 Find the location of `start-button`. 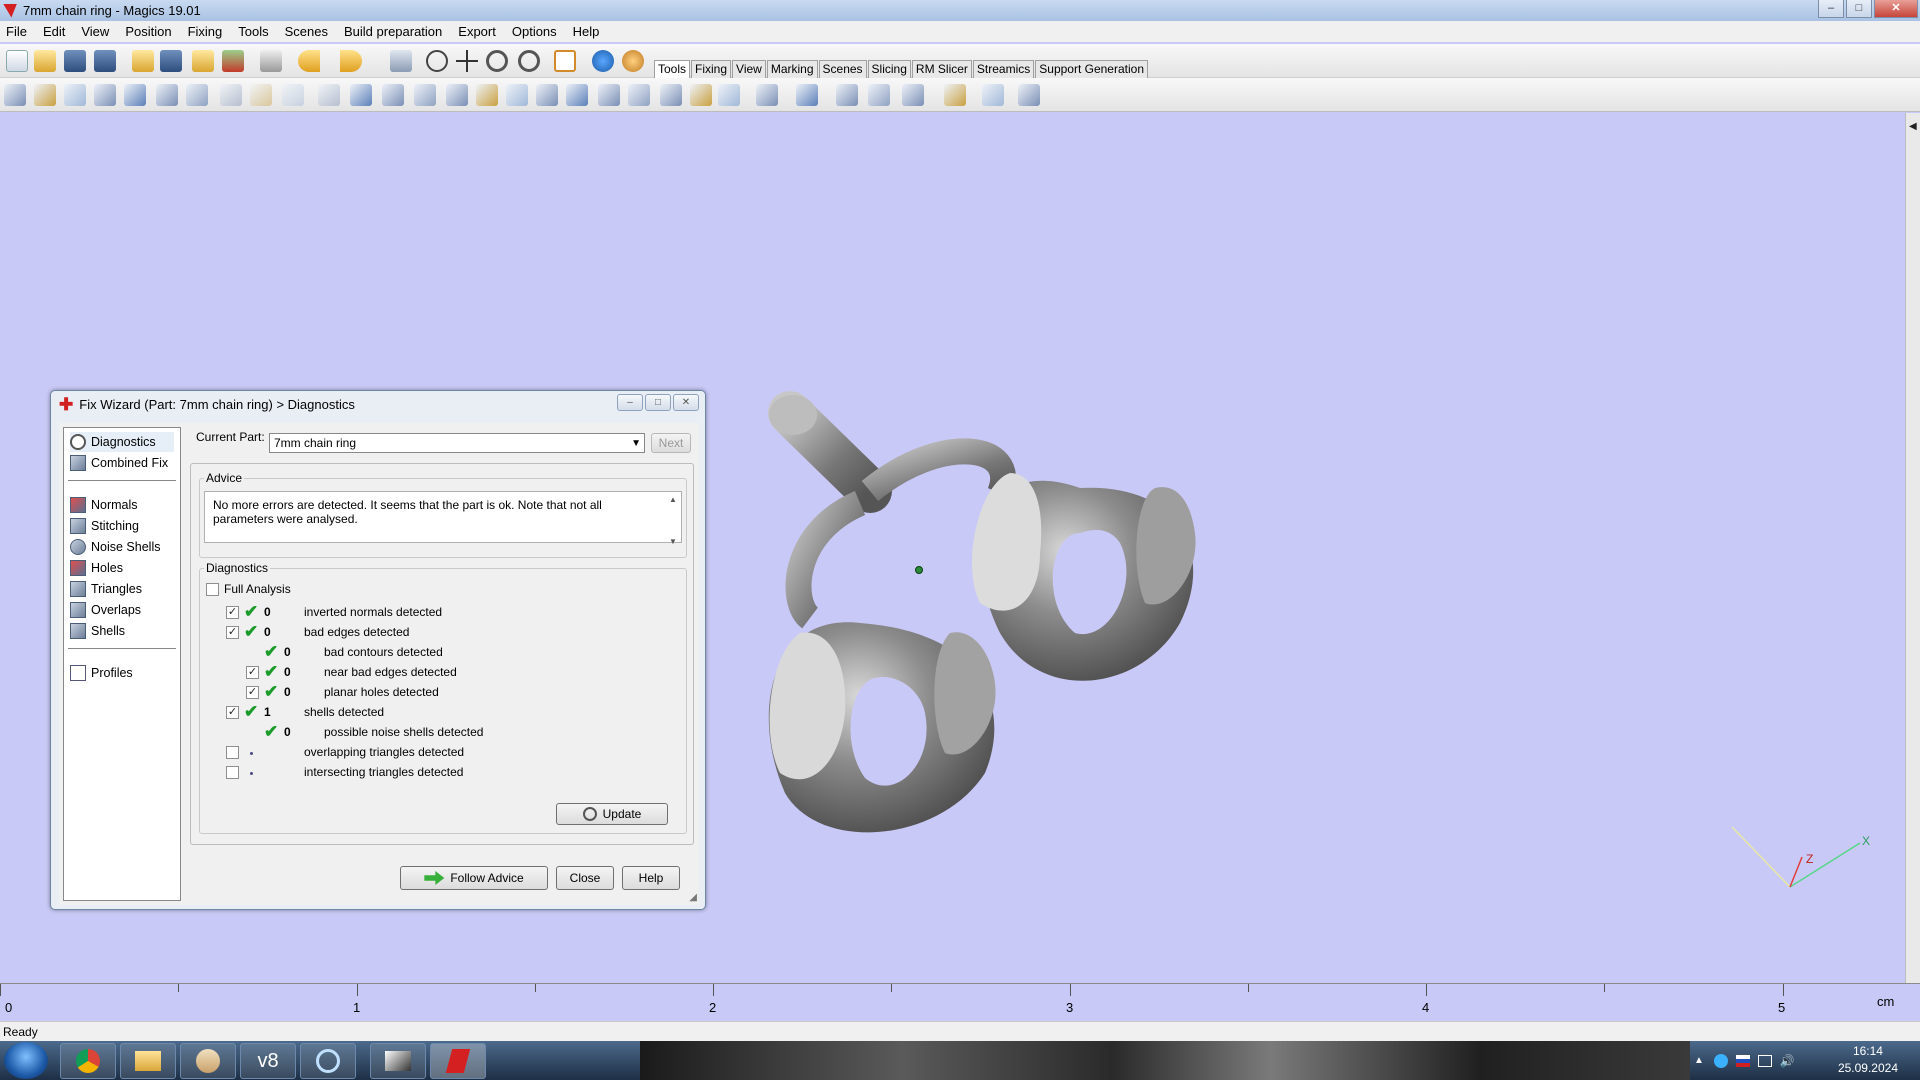

start-button is located at coordinates (26, 1060).